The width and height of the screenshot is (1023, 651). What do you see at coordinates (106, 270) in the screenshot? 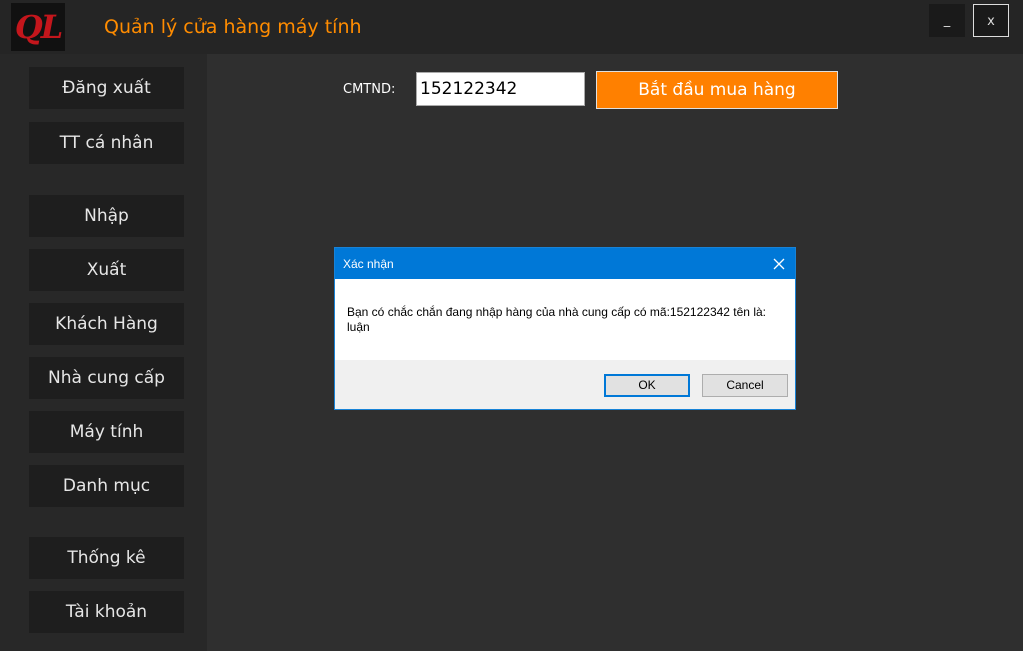
I see `sidebar-item-export: Xuất` at bounding box center [106, 270].